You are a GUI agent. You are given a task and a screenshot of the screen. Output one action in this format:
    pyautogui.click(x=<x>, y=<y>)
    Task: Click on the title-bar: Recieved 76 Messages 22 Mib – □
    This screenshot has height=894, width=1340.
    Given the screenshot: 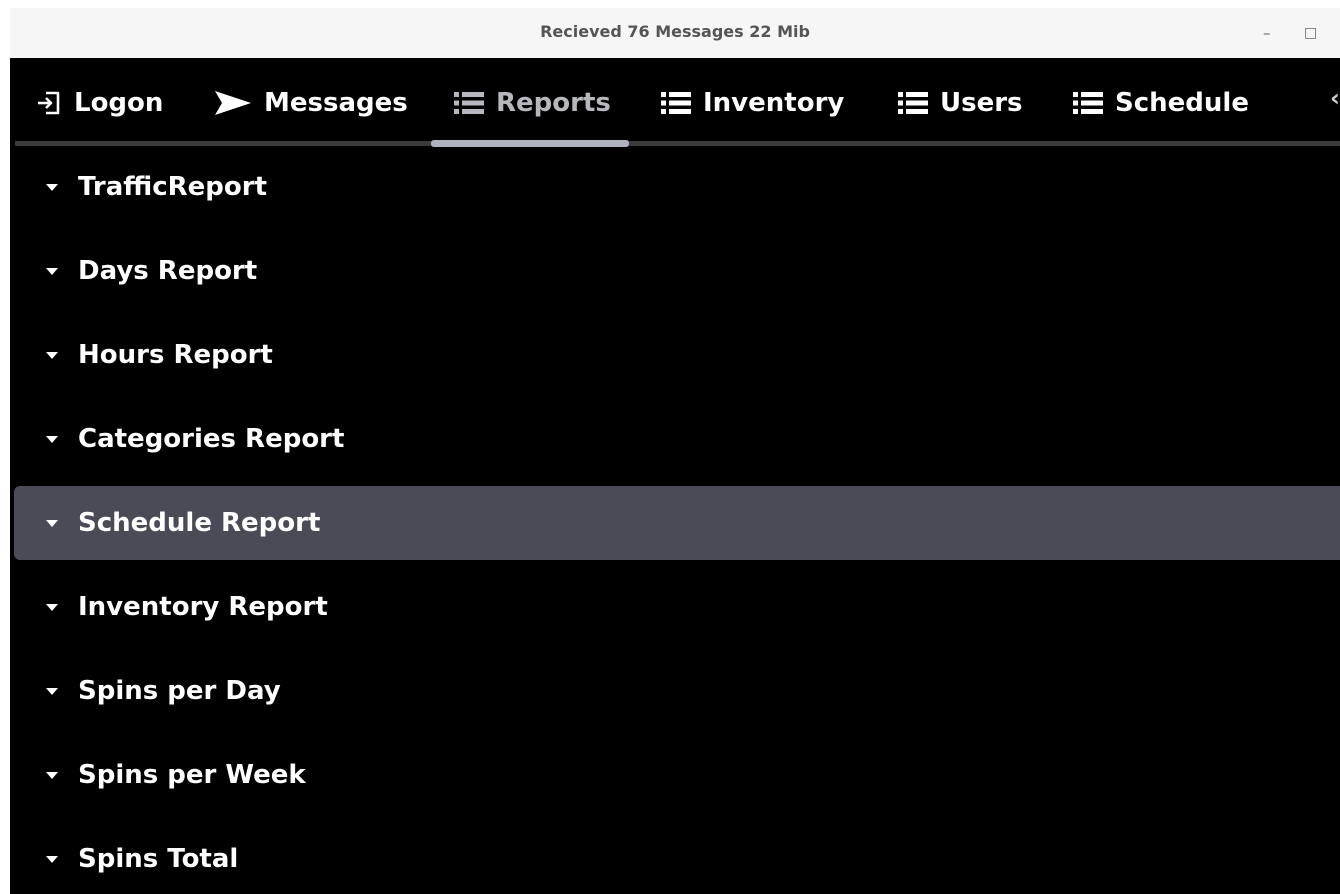 What is the action you would take?
    pyautogui.click(x=675, y=33)
    